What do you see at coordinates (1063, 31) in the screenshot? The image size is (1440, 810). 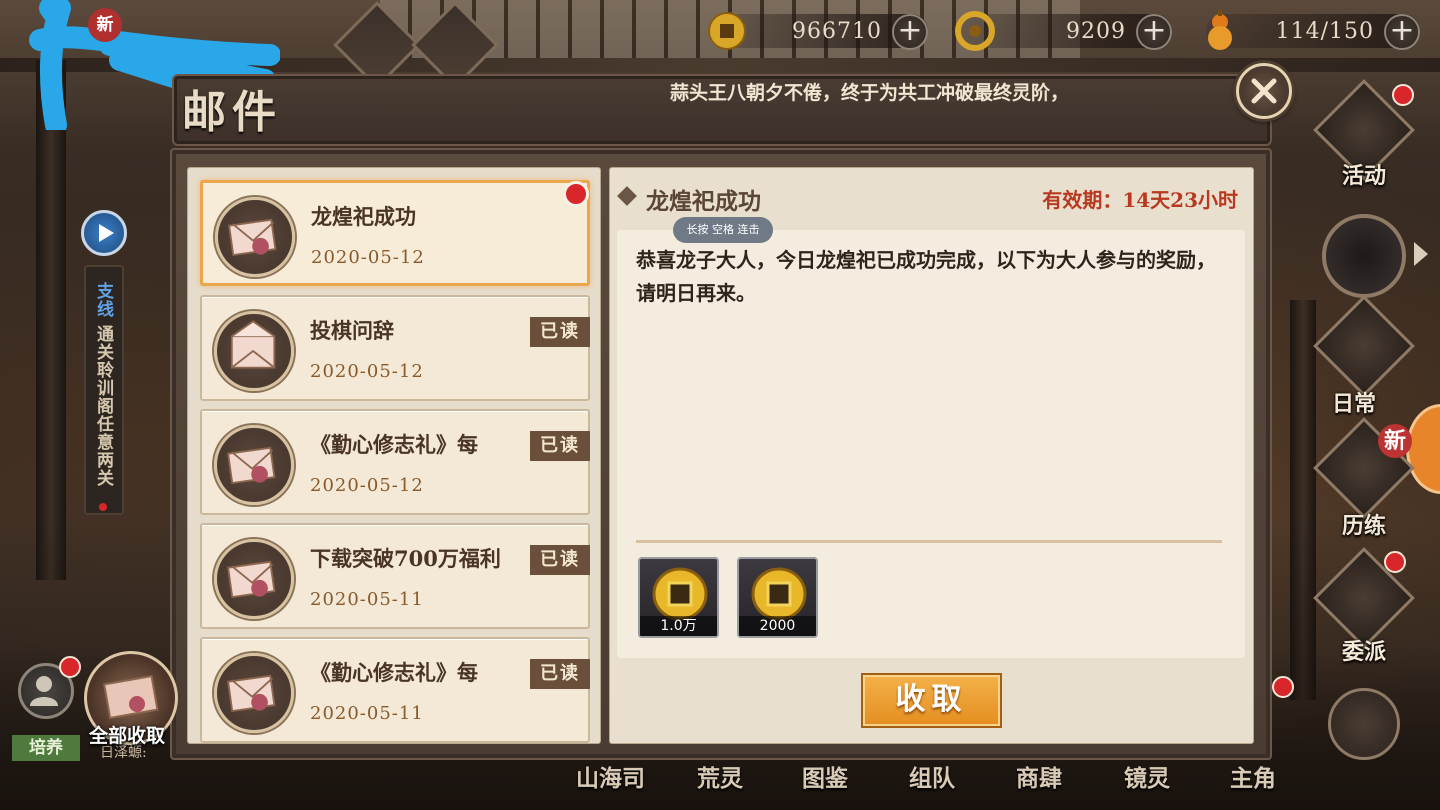 I see `currency-jade: 9209 +` at bounding box center [1063, 31].